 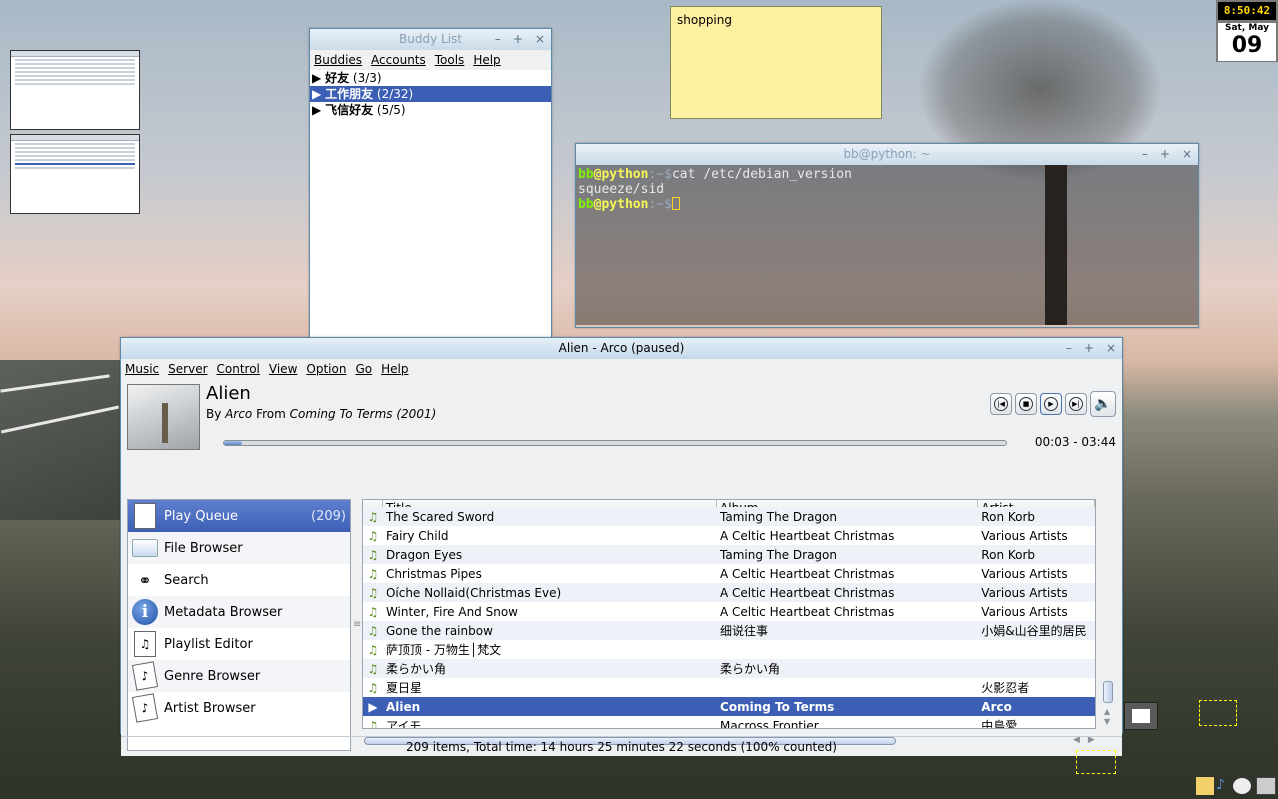 What do you see at coordinates (1026, 404) in the screenshot?
I see `stop-button: ■` at bounding box center [1026, 404].